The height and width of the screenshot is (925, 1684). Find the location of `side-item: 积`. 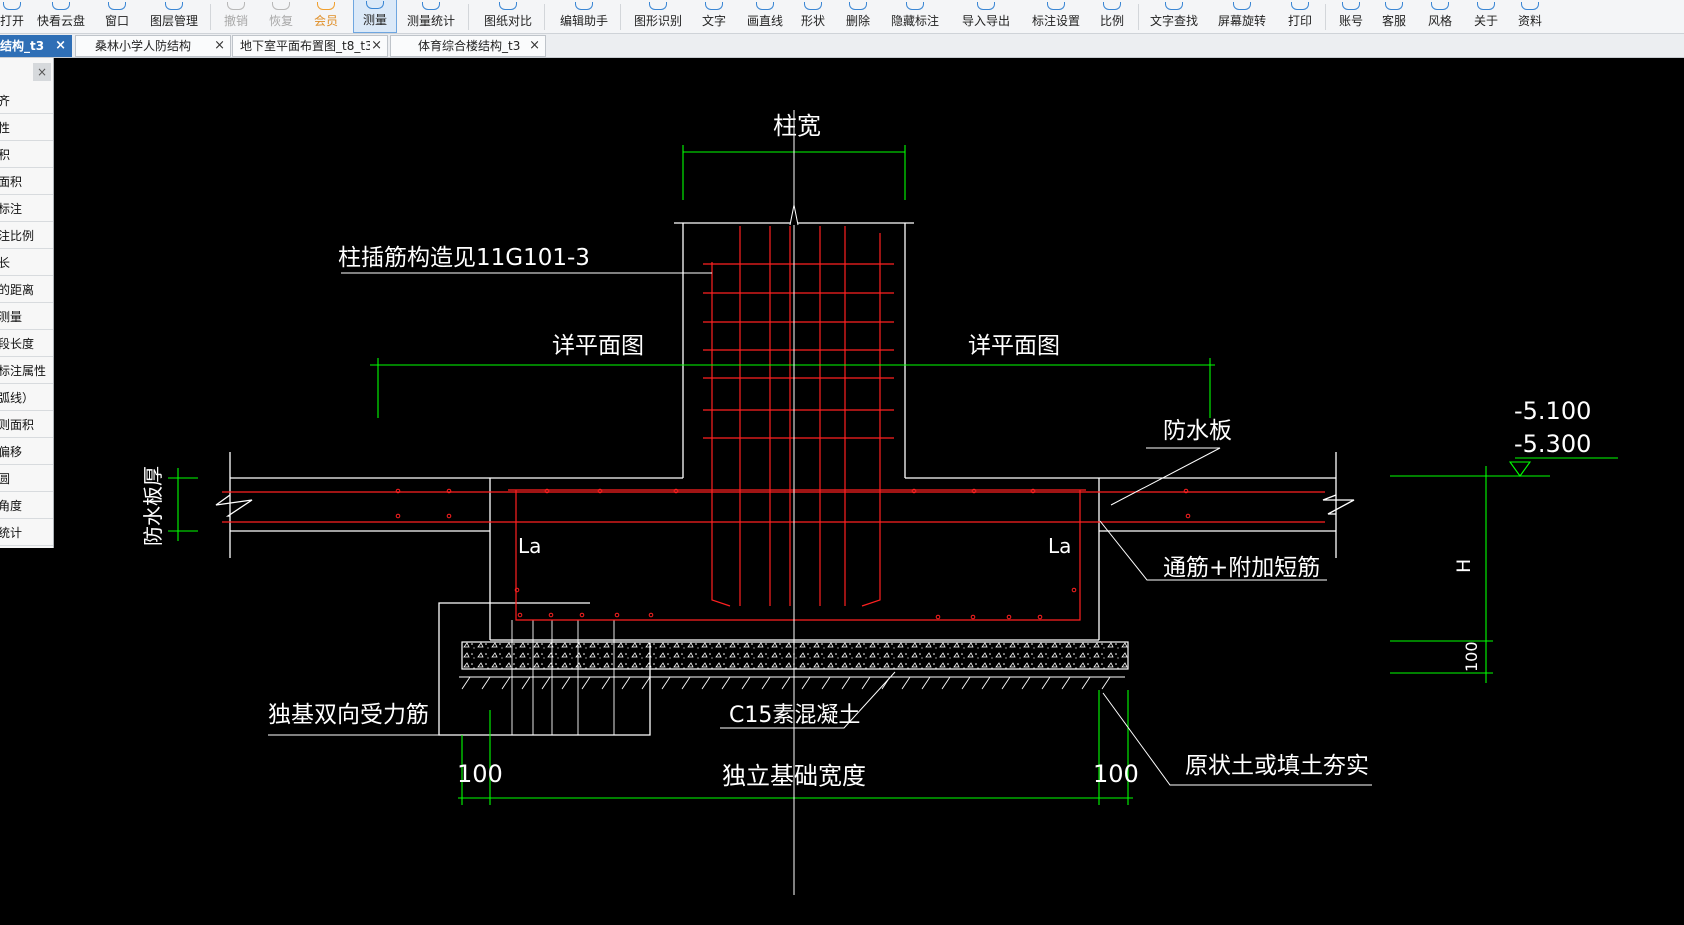

side-item: 积 is located at coordinates (26, 155).